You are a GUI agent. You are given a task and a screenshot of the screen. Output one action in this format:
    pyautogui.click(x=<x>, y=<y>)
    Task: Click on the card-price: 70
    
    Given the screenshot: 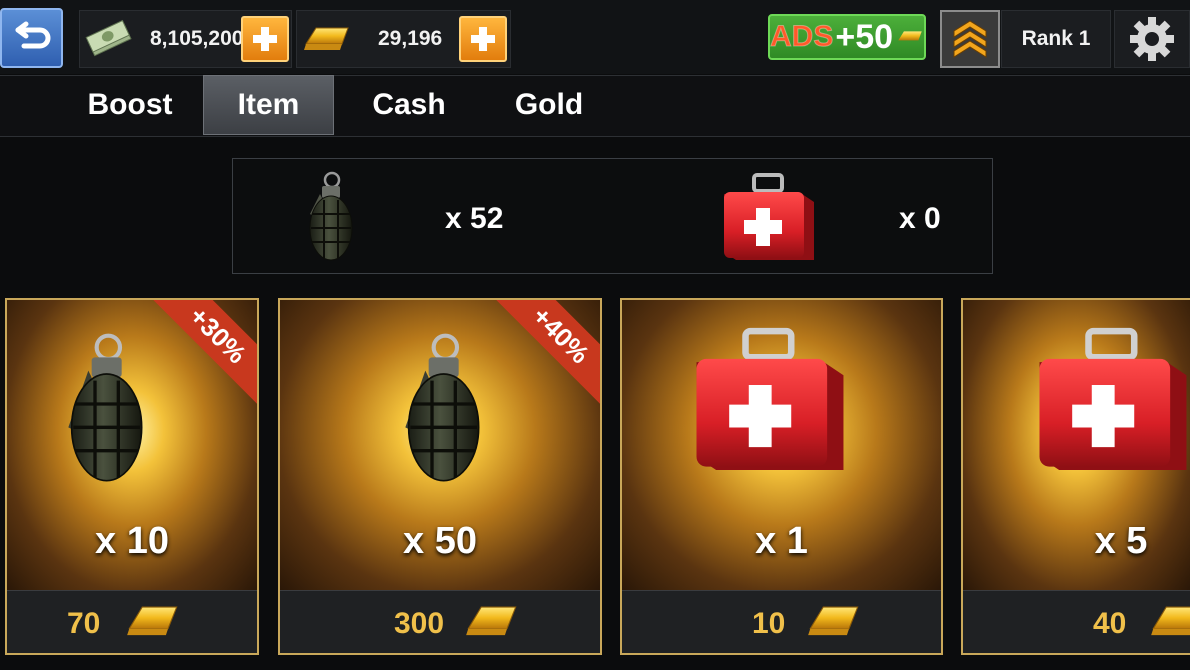 What is the action you would take?
    pyautogui.click(x=84, y=623)
    